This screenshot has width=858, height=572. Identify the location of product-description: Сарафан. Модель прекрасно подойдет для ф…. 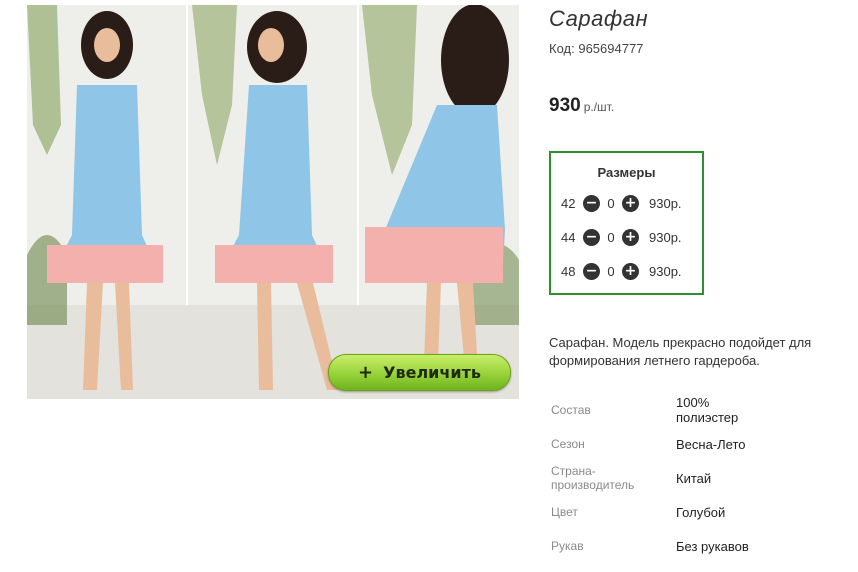
(680, 351).